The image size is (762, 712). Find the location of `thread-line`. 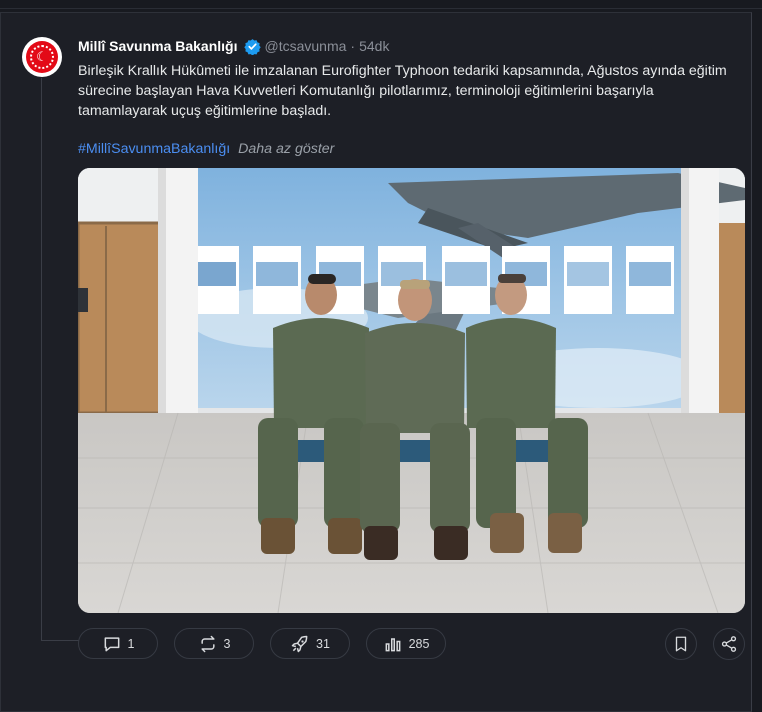

thread-line is located at coordinates (41, 359).